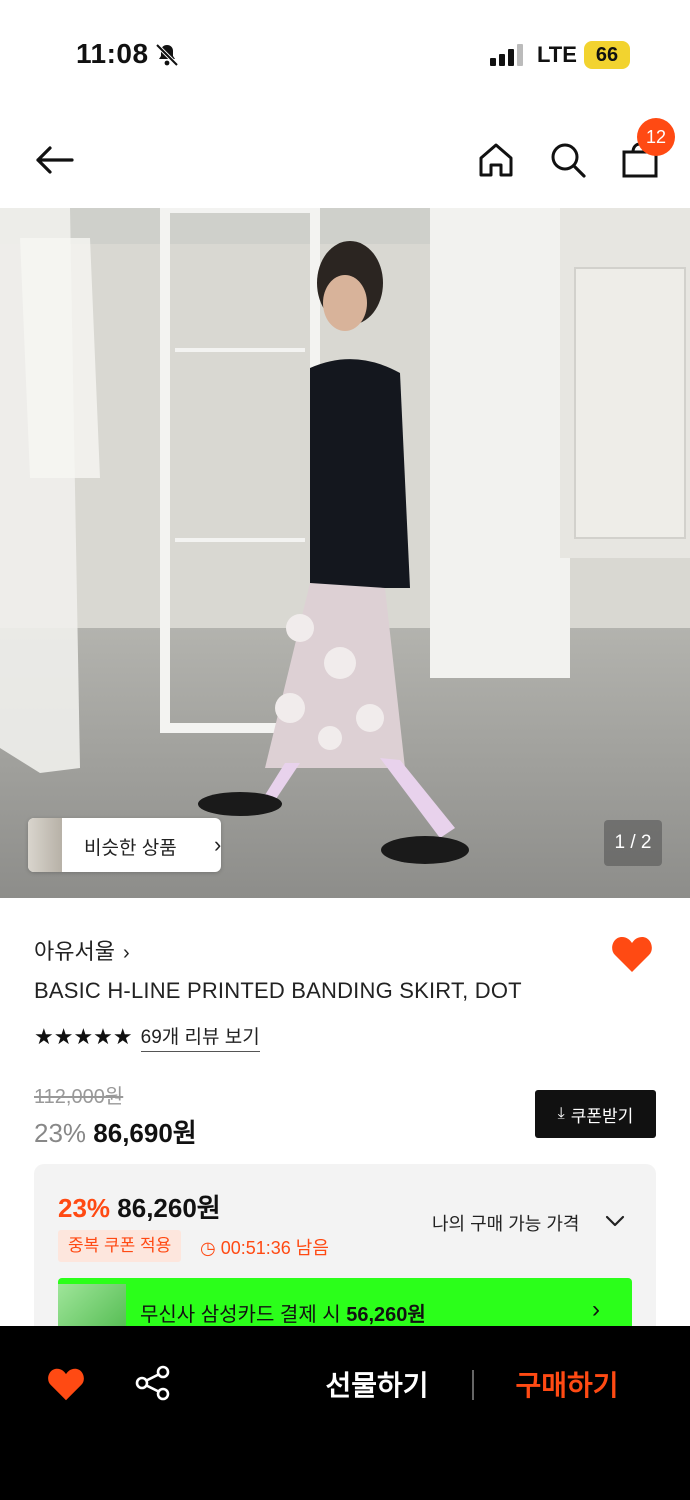  What do you see at coordinates (120, 1246) in the screenshot?
I see `coupon-applied-tag: 중복 쿠폰 적용` at bounding box center [120, 1246].